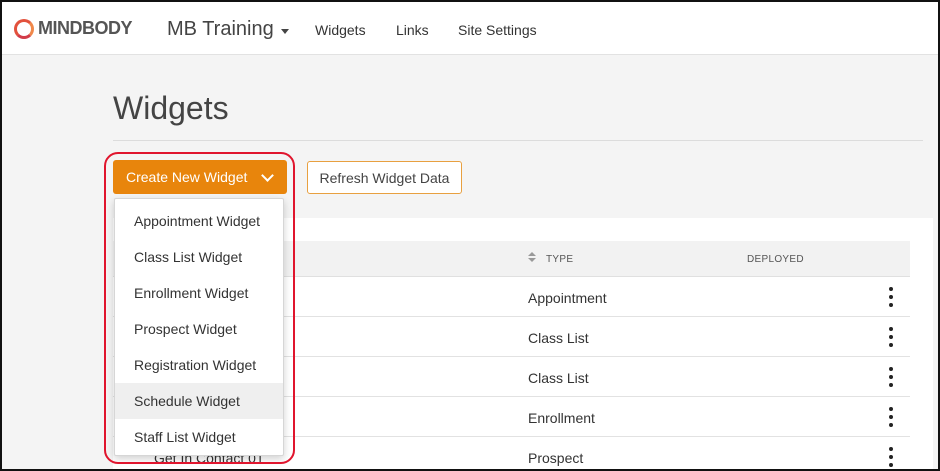 The height and width of the screenshot is (471, 940). I want to click on logo-mark-icon, so click(24, 28).